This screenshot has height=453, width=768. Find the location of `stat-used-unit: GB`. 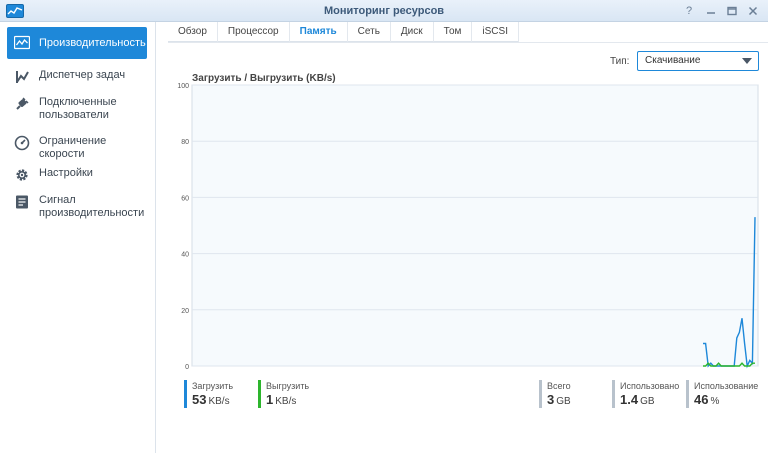

stat-used-unit: GB is located at coordinates (647, 401).